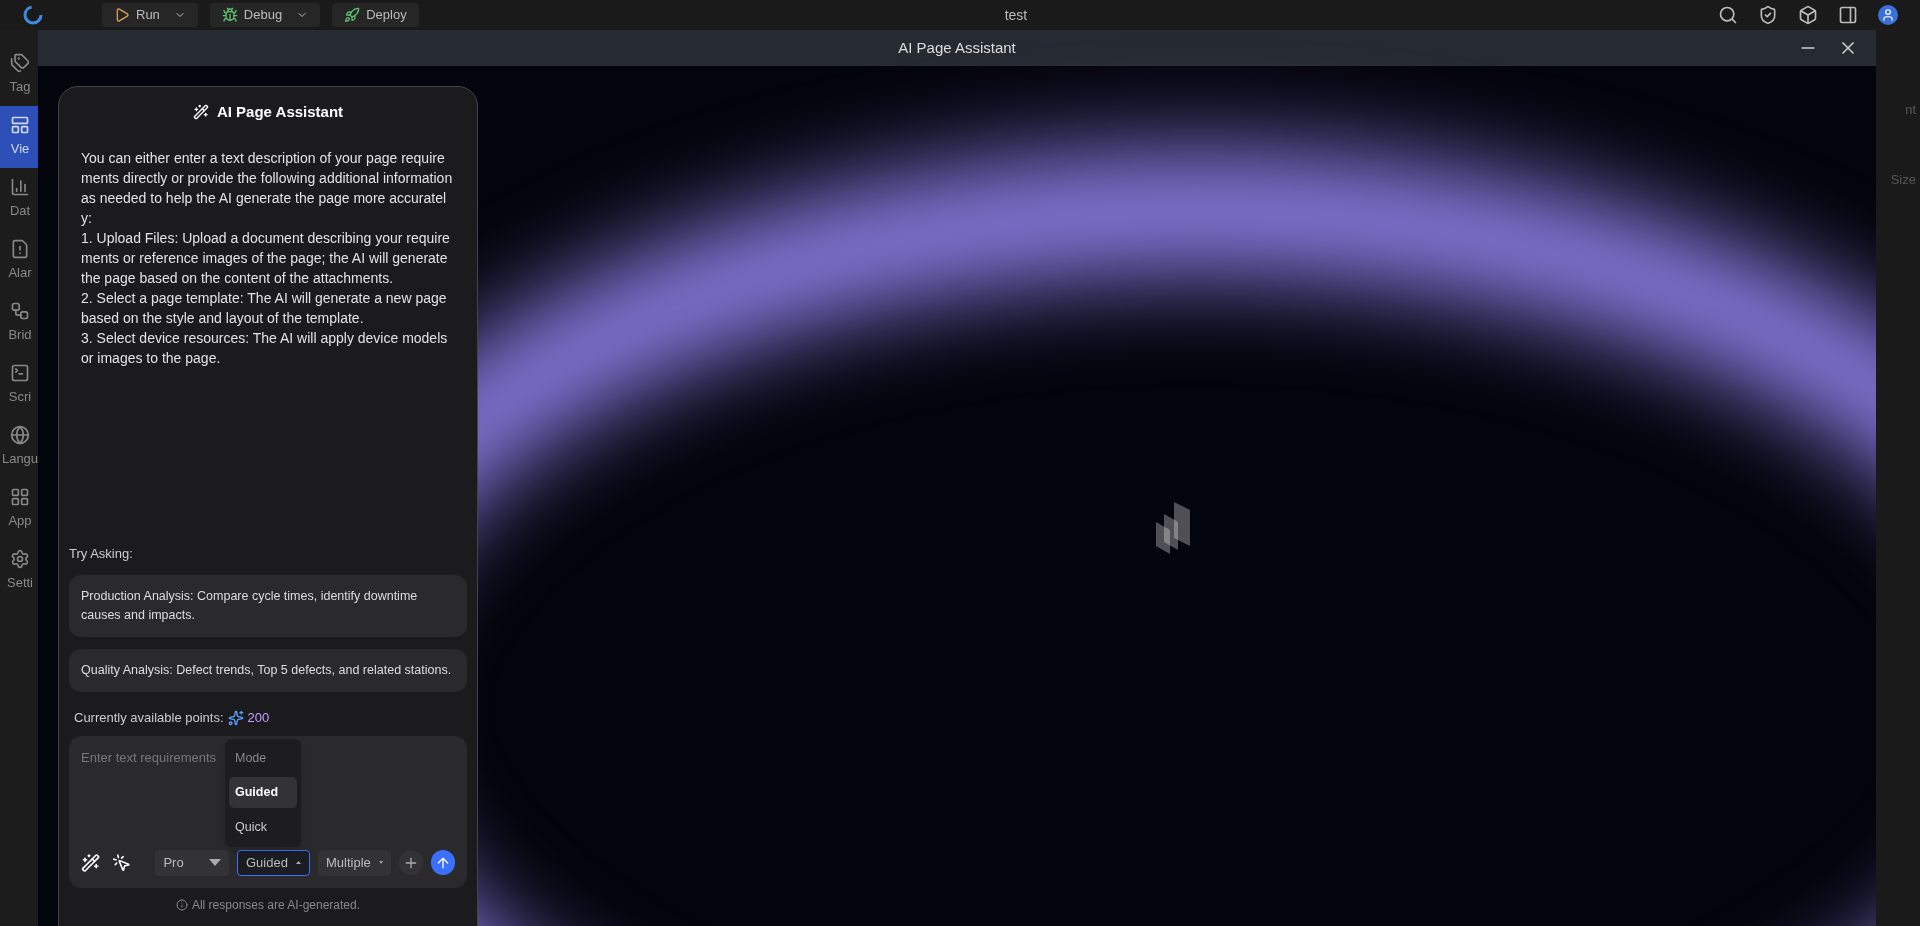 The image size is (1920, 926). What do you see at coordinates (276, 905) in the screenshot?
I see `disclaimer-text: All responses are AI-generated.` at bounding box center [276, 905].